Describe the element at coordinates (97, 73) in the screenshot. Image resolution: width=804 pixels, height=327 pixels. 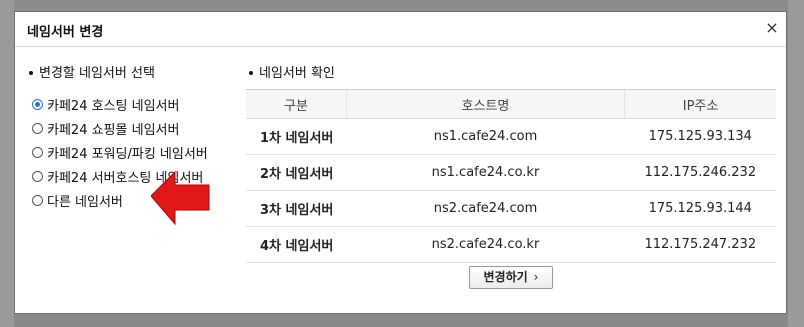
I see `select-nameserver-title: 변경할 네임서버 선택` at that location.